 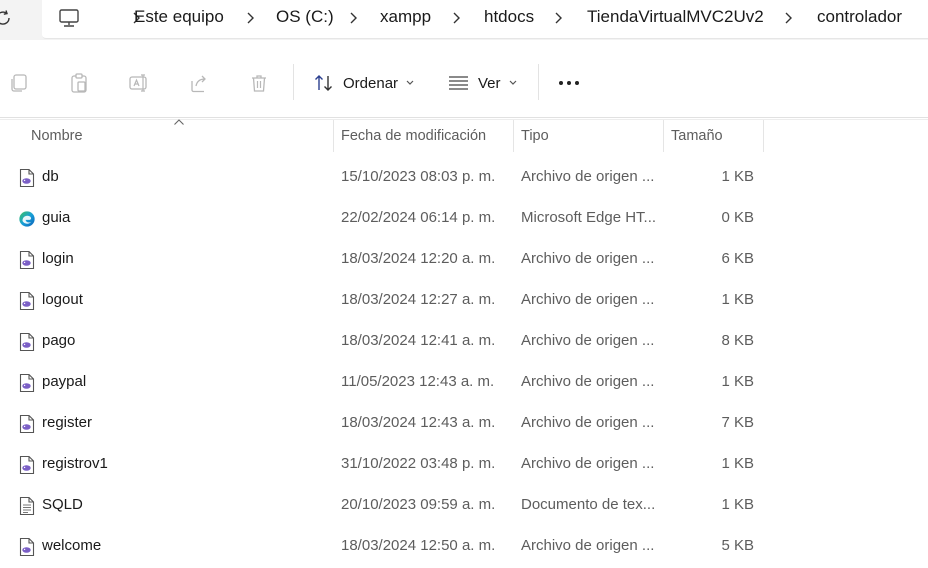 I want to click on breadcrumb-item-htdocs: htdocs, so click(x=509, y=17).